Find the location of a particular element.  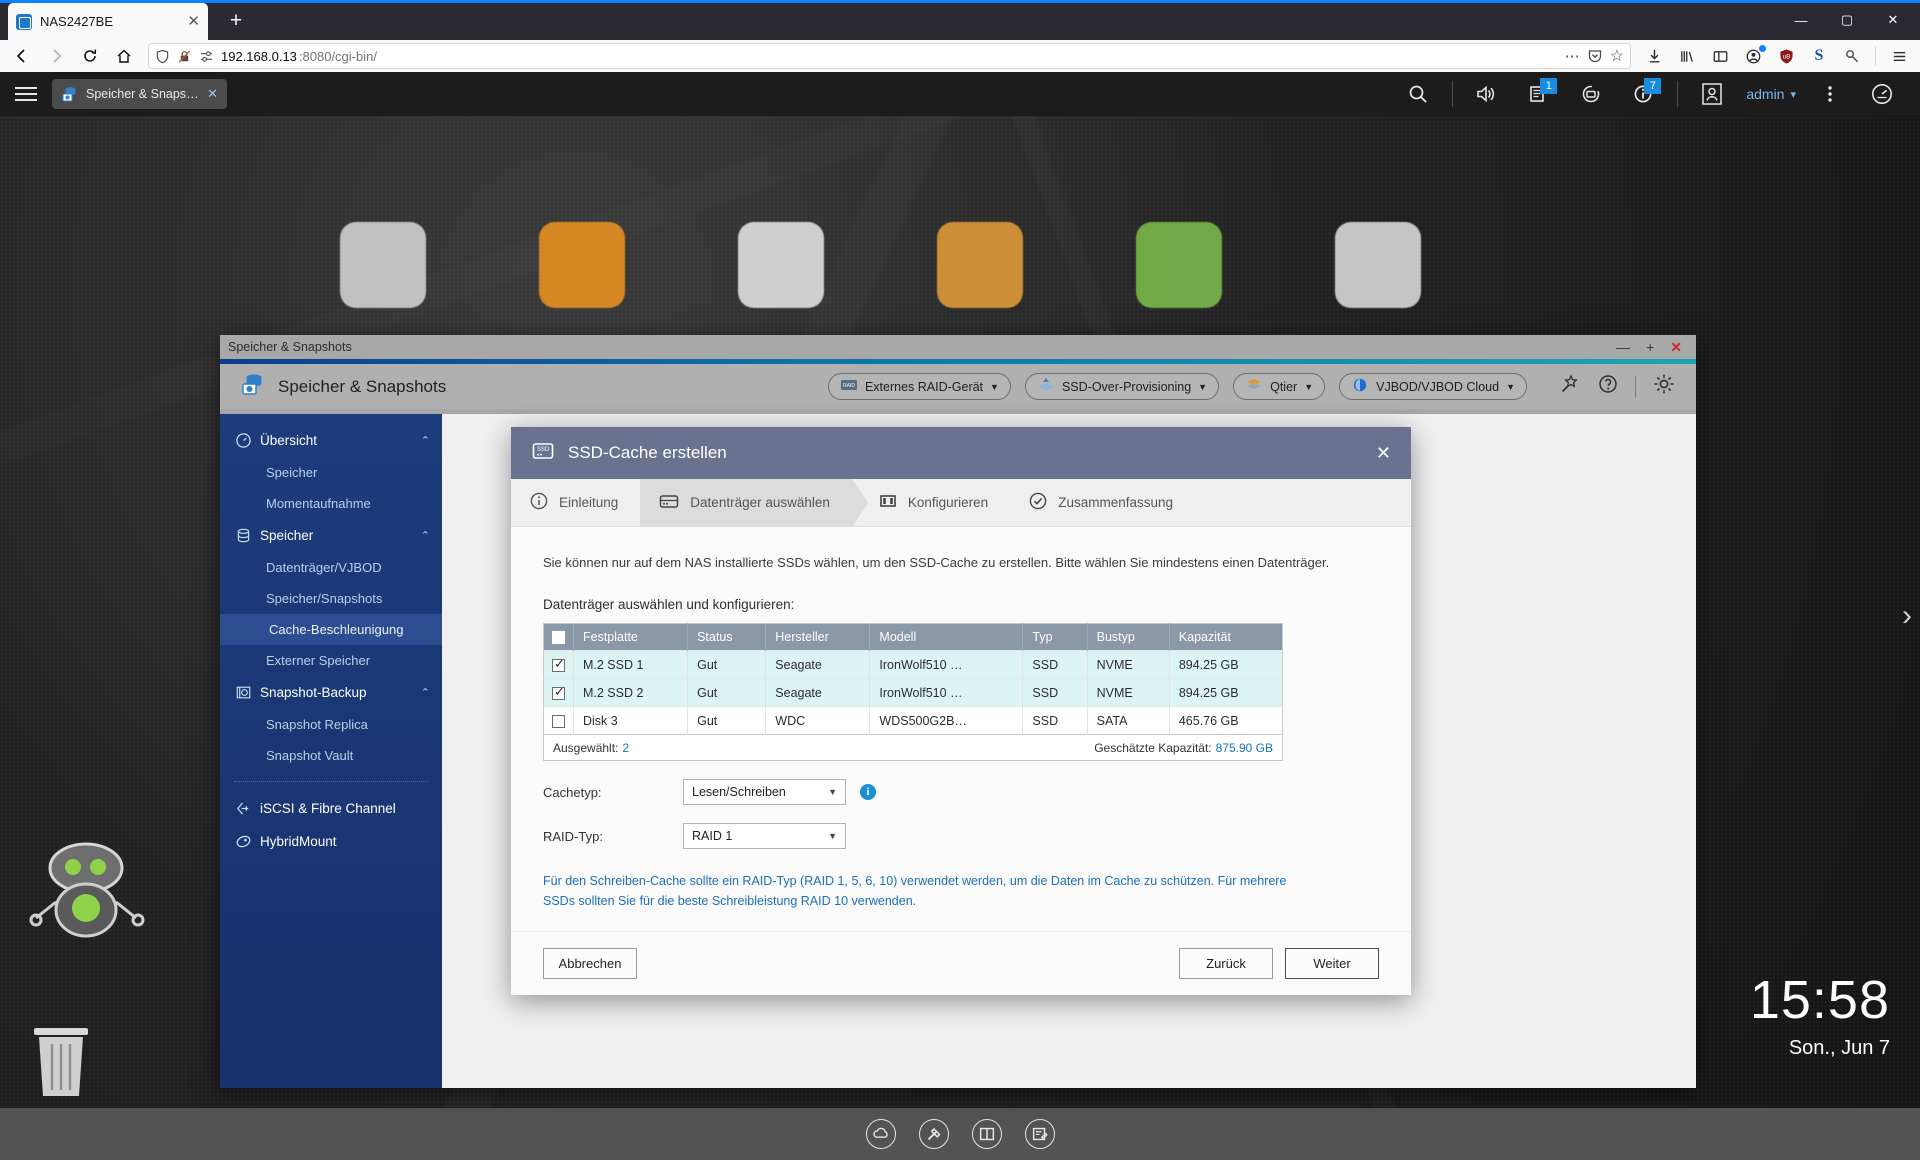

sidebar-item-iscsi-fibre-channel: iSCSI & Fibre Channel is located at coordinates (331, 808).